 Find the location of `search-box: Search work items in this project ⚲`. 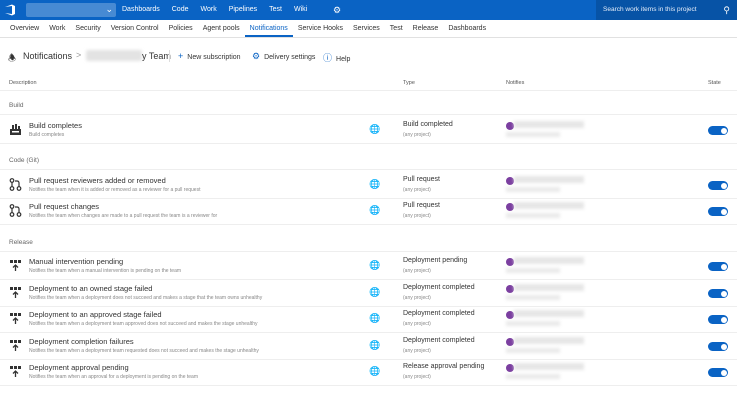

search-box: Search work items in this project ⚲ is located at coordinates (666, 10).